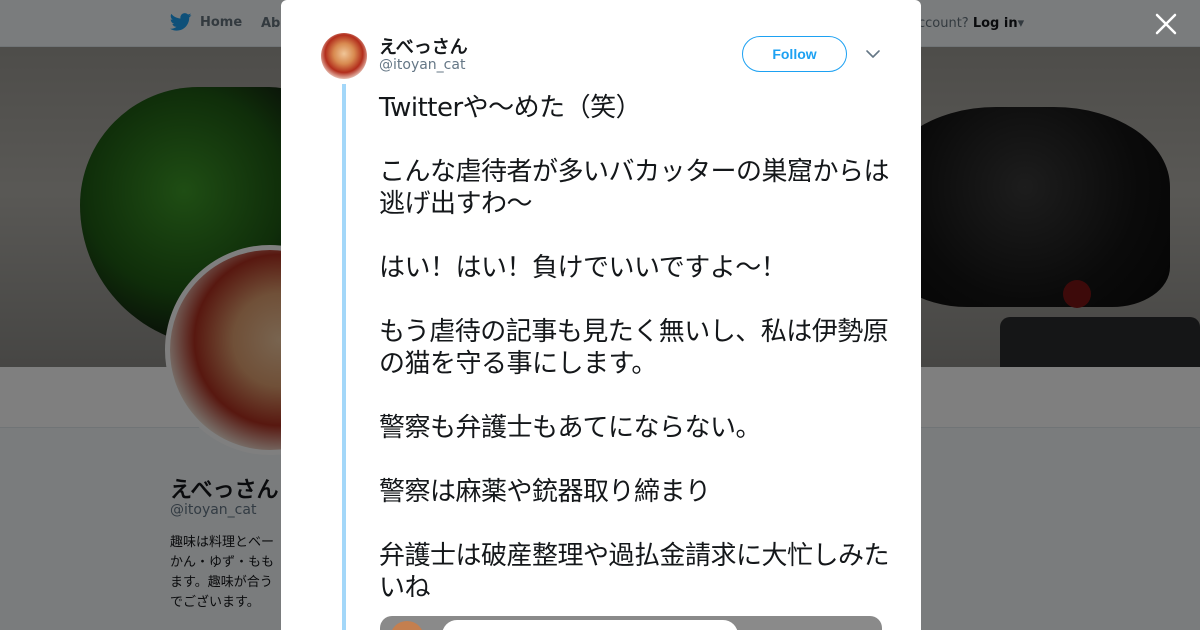 This screenshot has width=1200, height=630. I want to click on thread-line, so click(344, 357).